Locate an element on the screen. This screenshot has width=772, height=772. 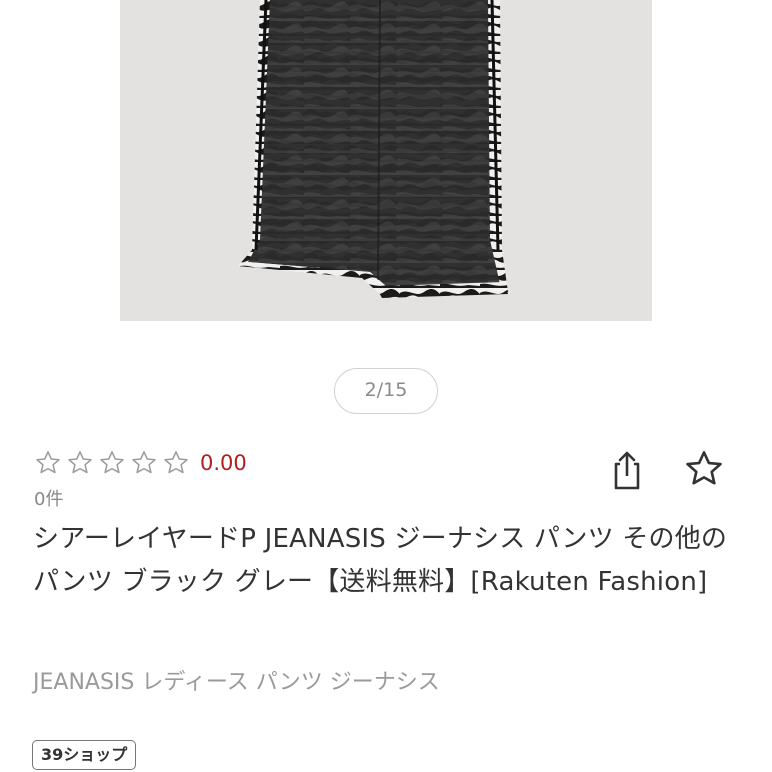
favorite-button is located at coordinates (704, 469).